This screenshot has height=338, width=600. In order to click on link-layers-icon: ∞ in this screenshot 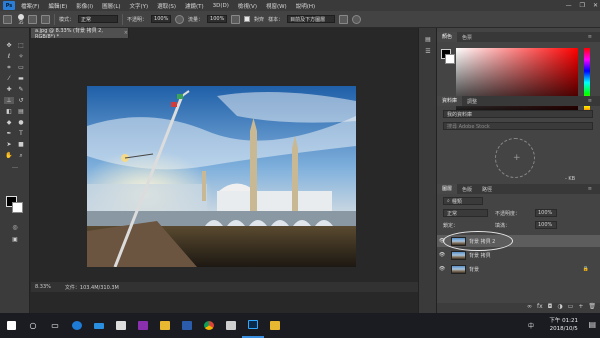, I will do `click(529, 308)`.